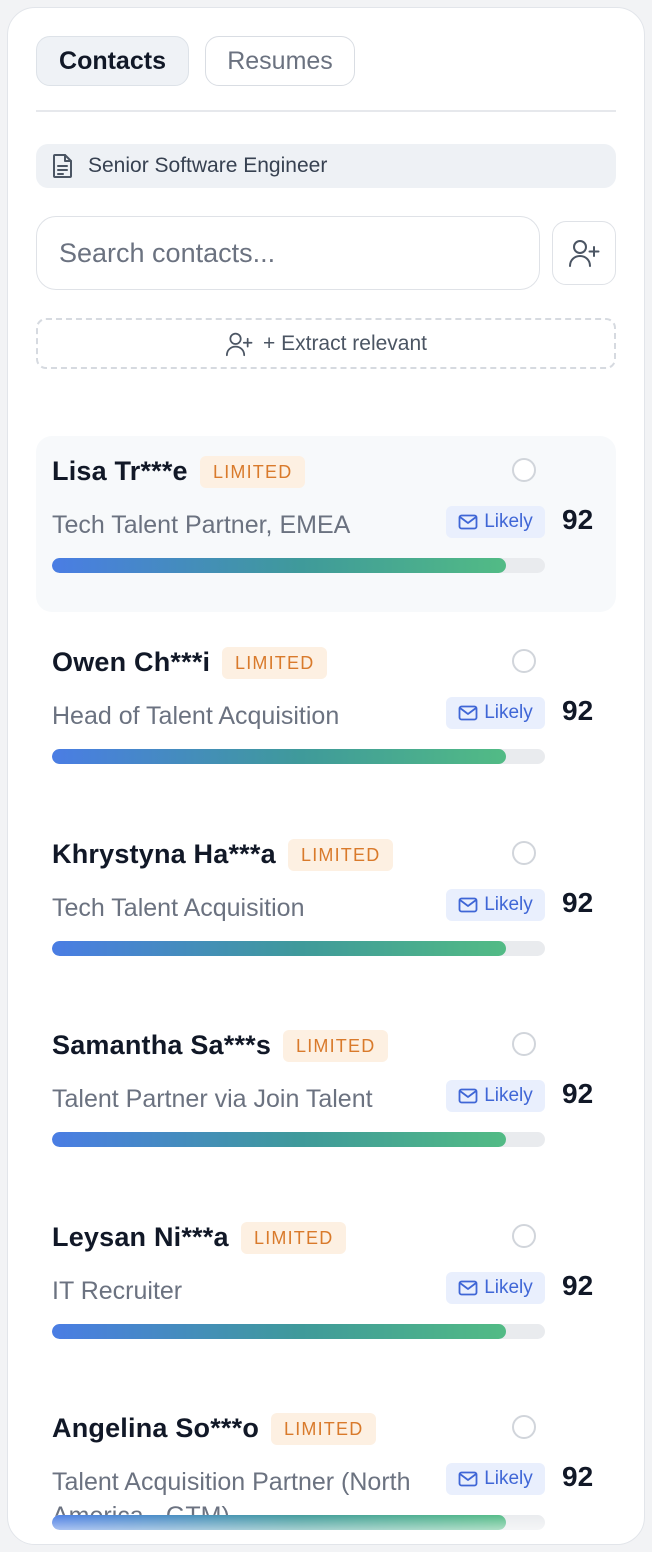 This screenshot has height=1552, width=652. I want to click on contact-role: IT Recruiter, so click(117, 1291).